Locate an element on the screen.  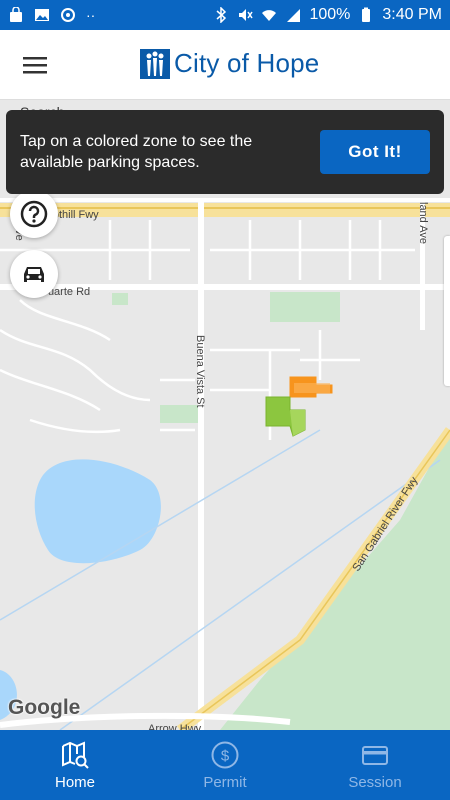
map-drawer-handle is located at coordinates (447, 311).